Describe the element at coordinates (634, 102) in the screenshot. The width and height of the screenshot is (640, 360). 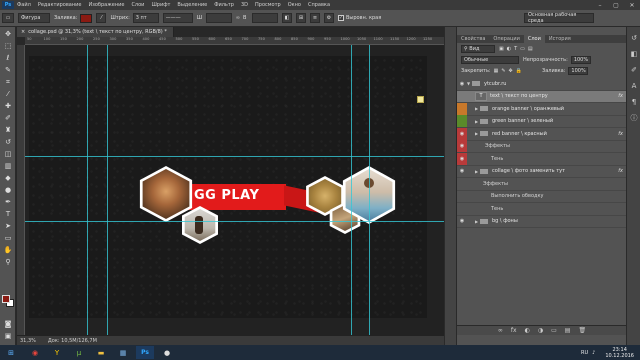
I see `paragraph-panel-icon: ¶` at that location.